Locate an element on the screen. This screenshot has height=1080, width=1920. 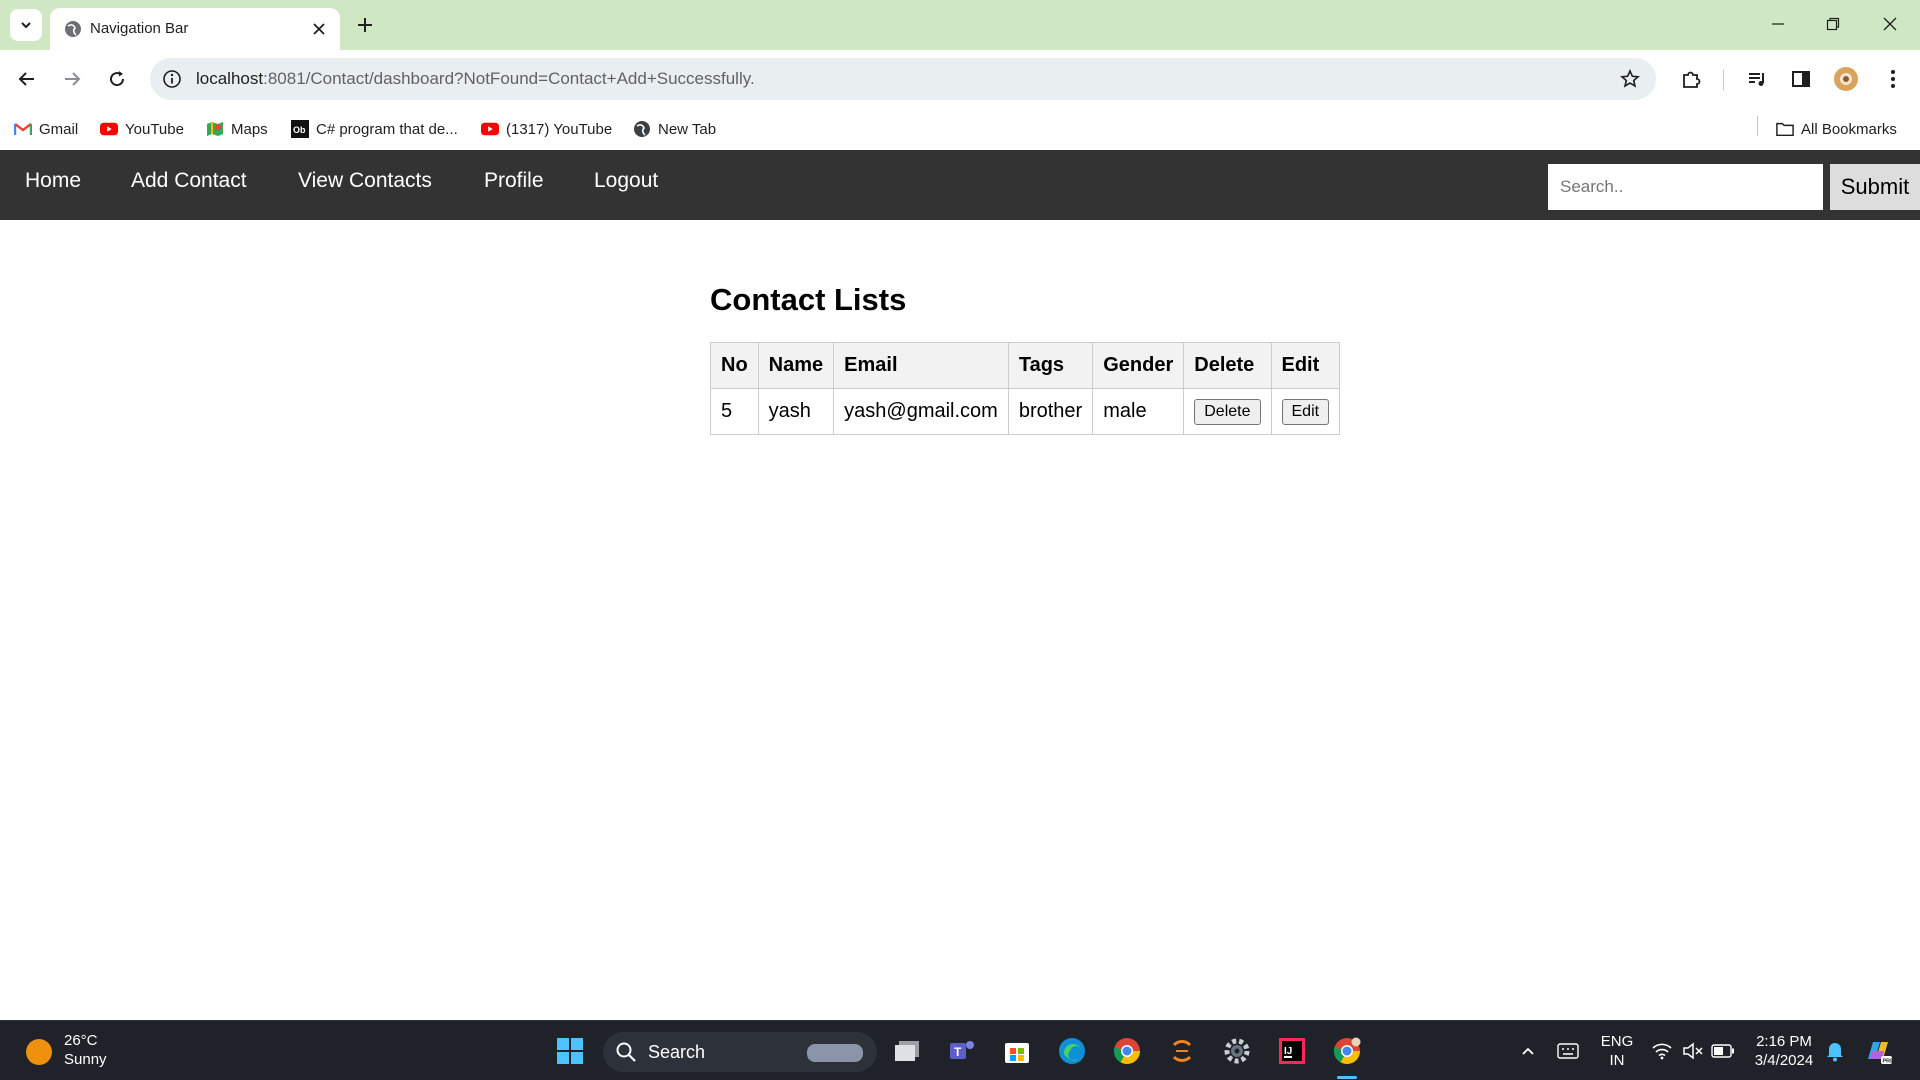
close-tab-button is located at coordinates (319, 29).